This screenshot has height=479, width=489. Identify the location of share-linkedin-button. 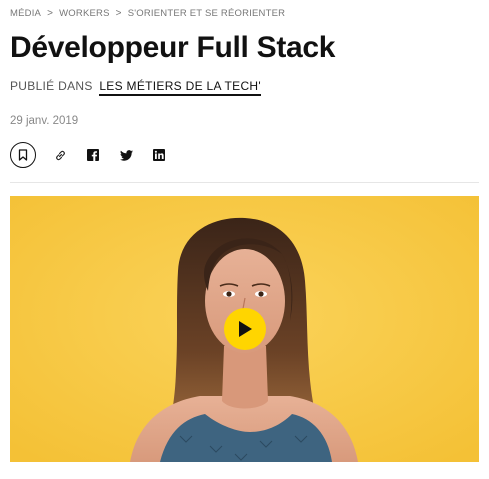
(159, 155).